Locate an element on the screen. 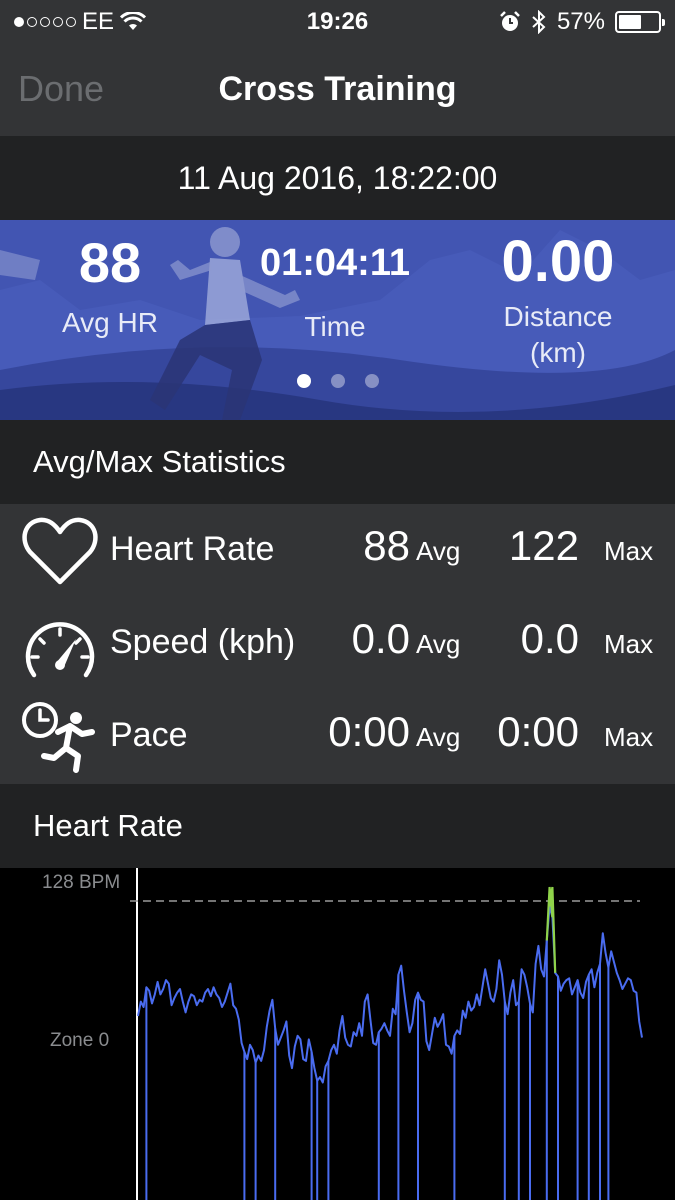 The height and width of the screenshot is (1200, 675). session-datetime: 11 Aug 2016, 18:22:00 is located at coordinates (337, 178).